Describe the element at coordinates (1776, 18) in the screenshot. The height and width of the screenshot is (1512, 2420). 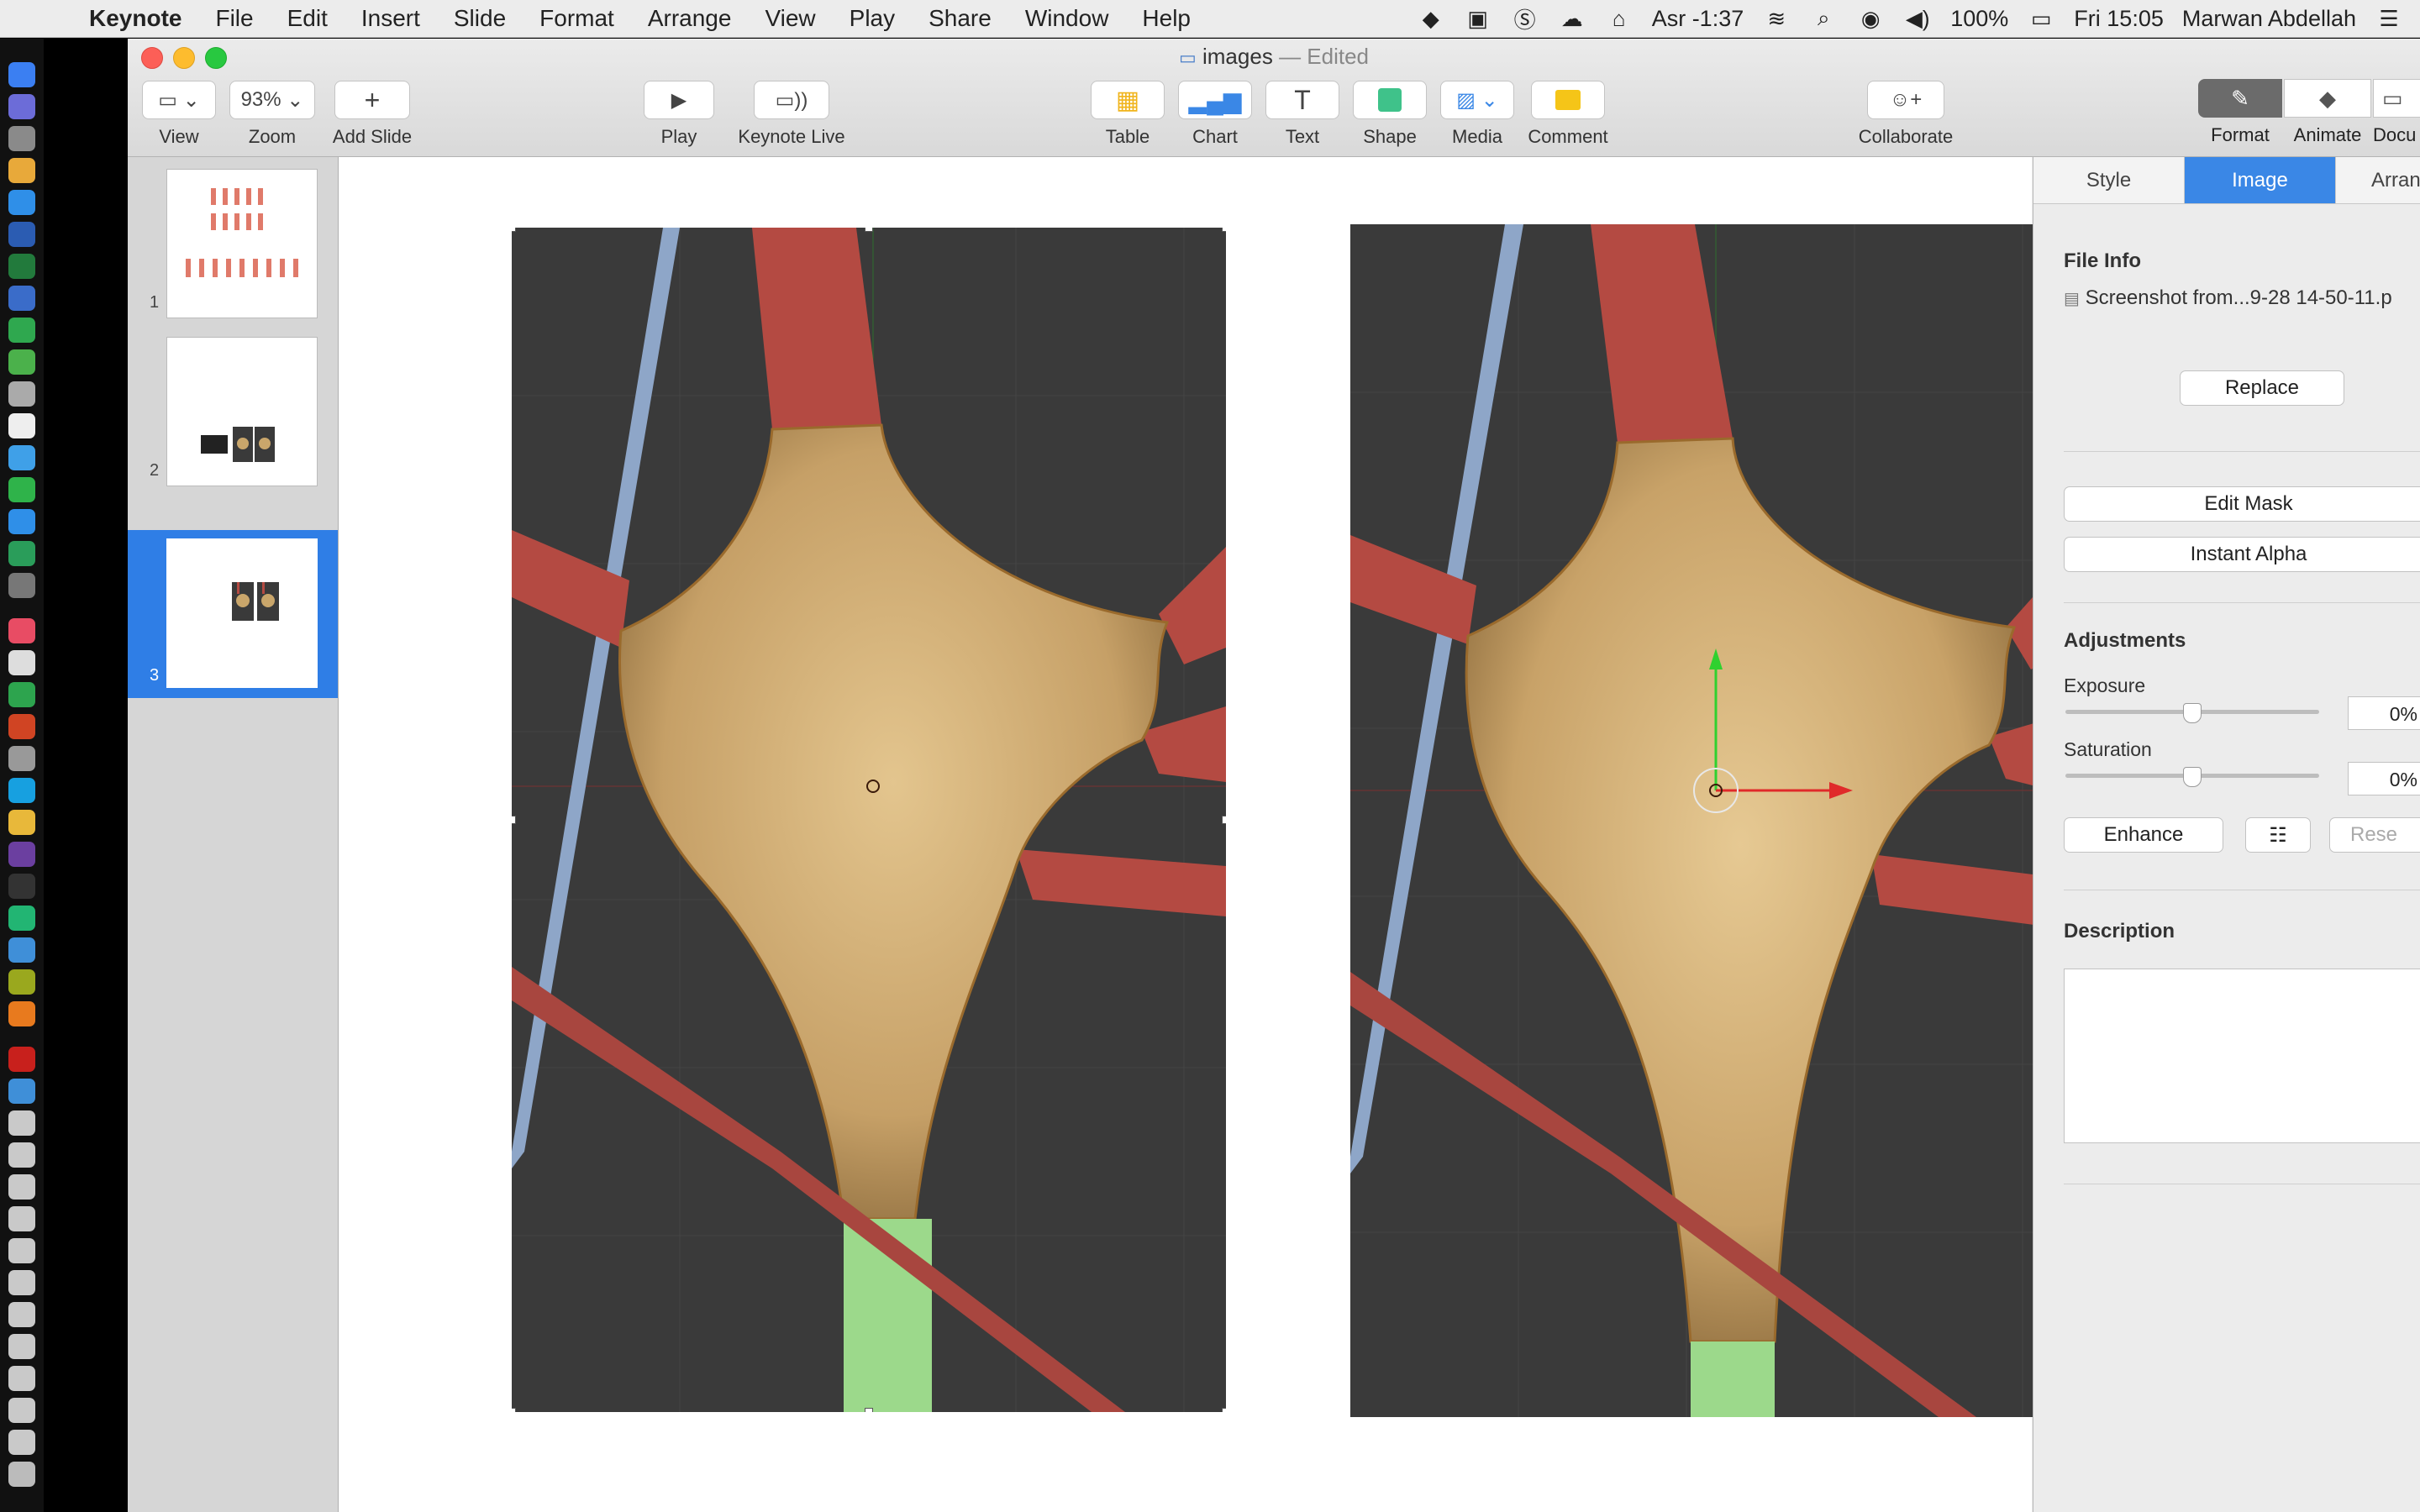
I see `wifi-icon: ≋` at that location.